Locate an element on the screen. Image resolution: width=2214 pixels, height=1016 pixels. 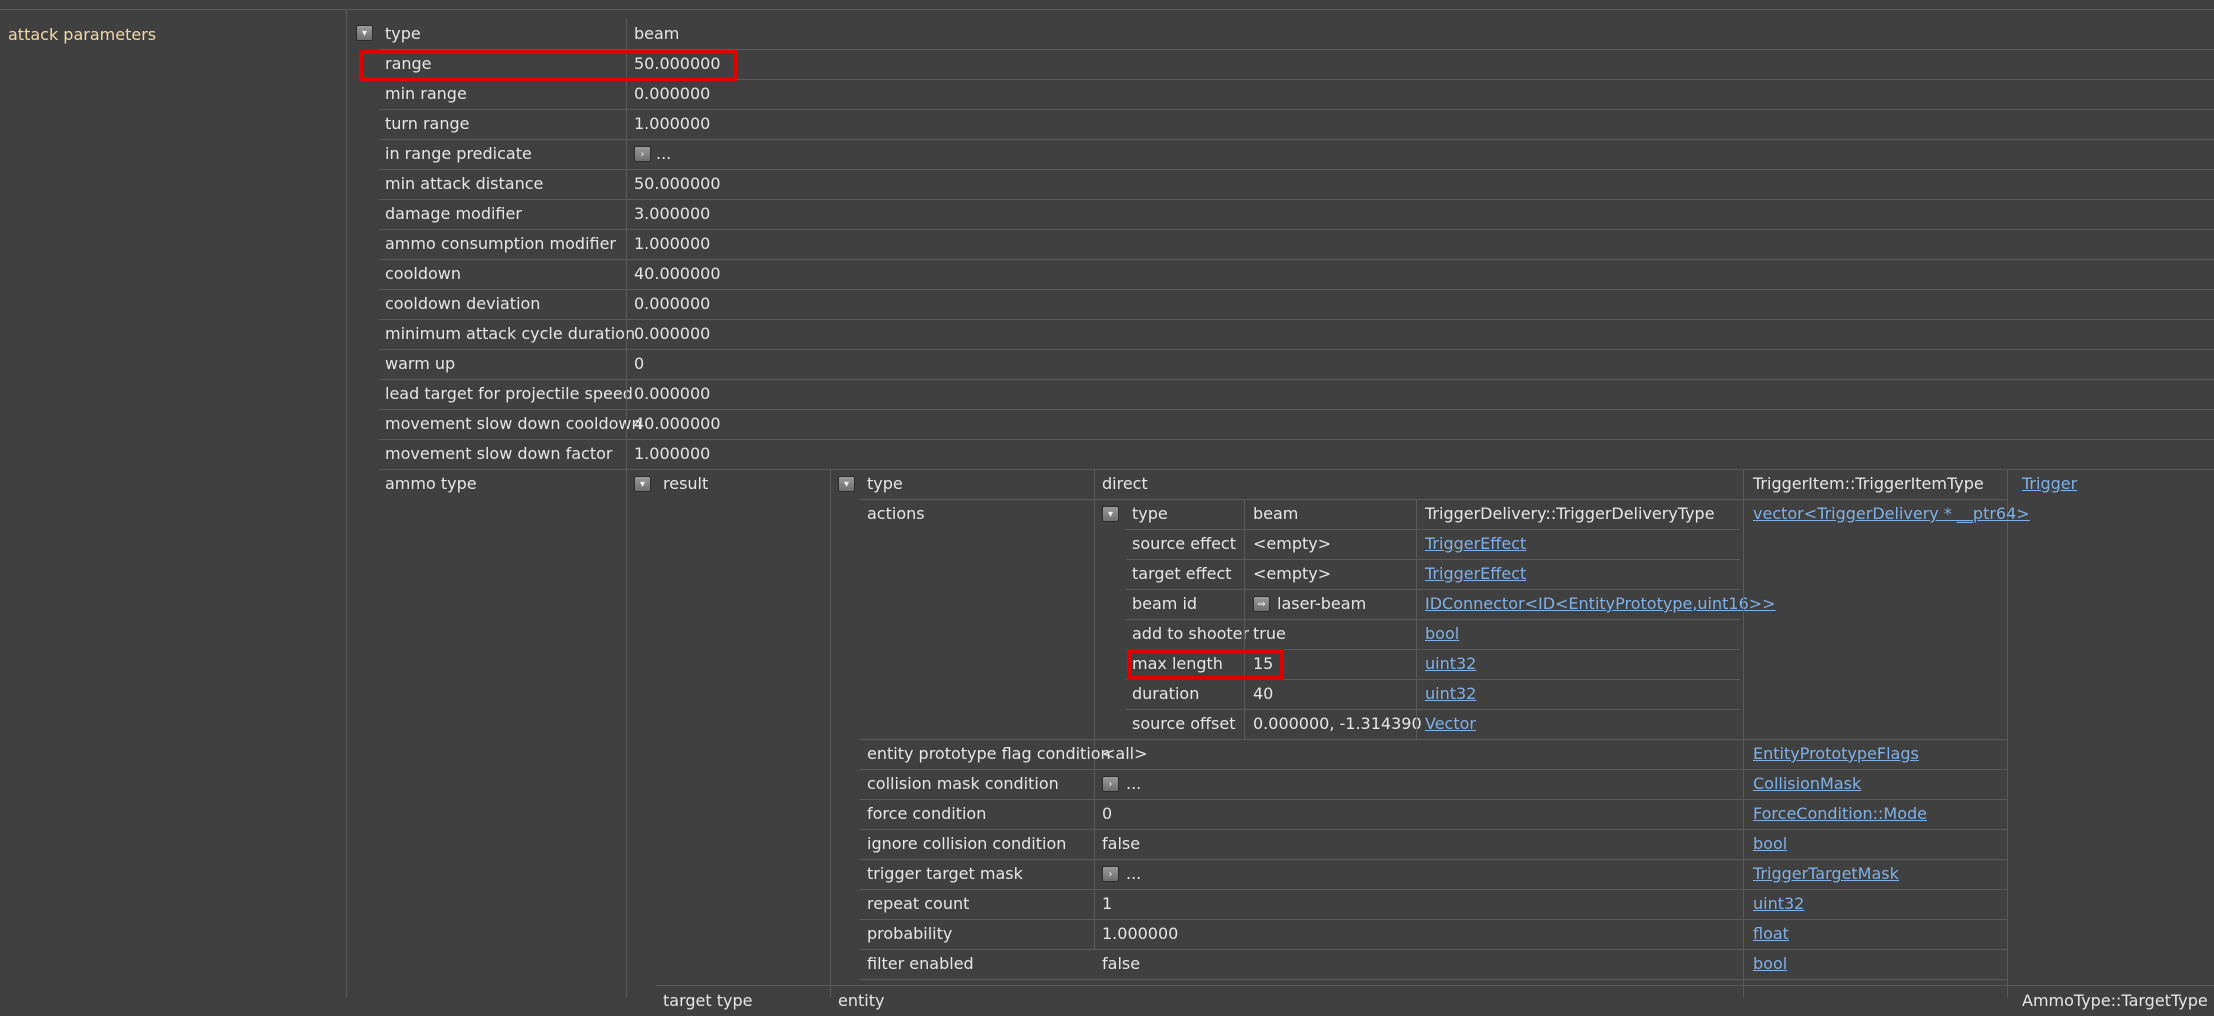
param-label-ammo-type: ammo type is located at coordinates (431, 483).